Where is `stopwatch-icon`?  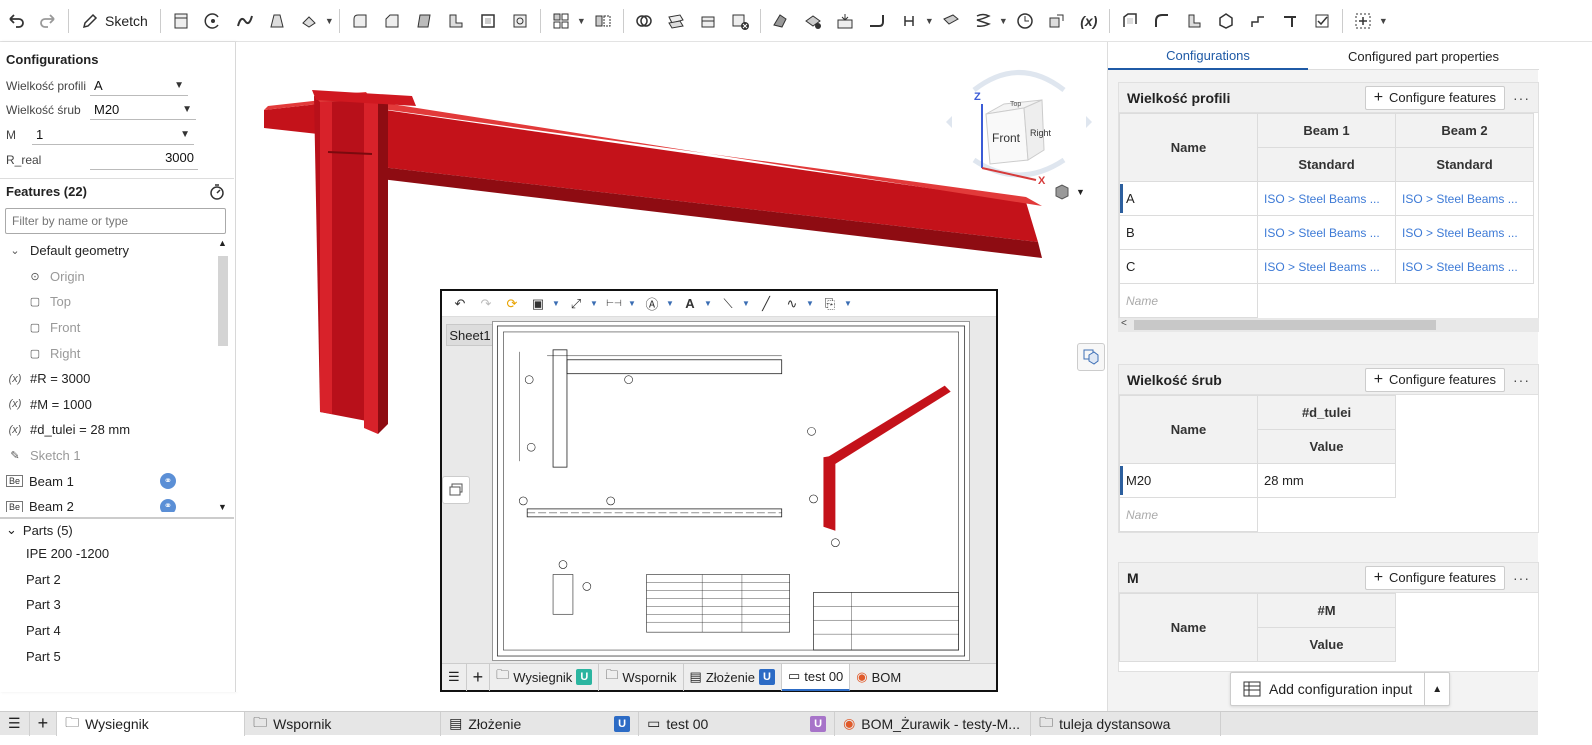 stopwatch-icon is located at coordinates (217, 192).